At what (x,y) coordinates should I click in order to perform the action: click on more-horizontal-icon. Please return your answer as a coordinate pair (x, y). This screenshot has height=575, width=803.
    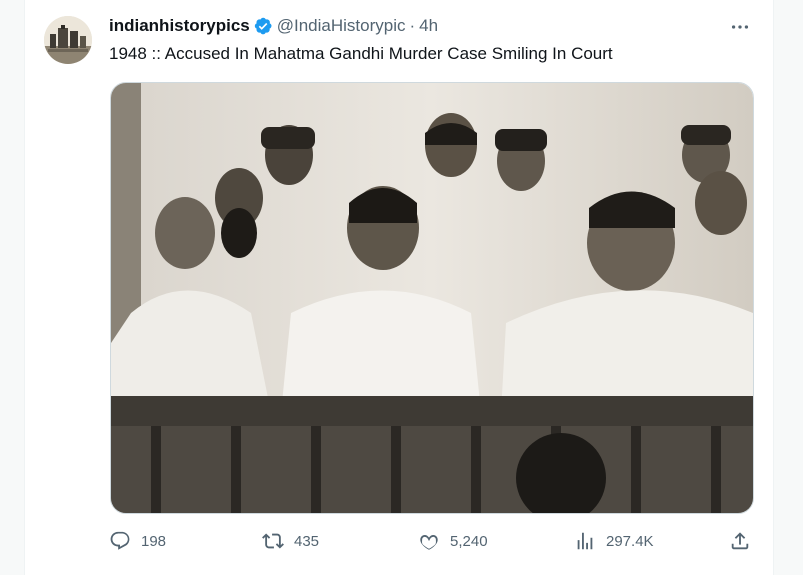
    Looking at the image, I should click on (740, 27).